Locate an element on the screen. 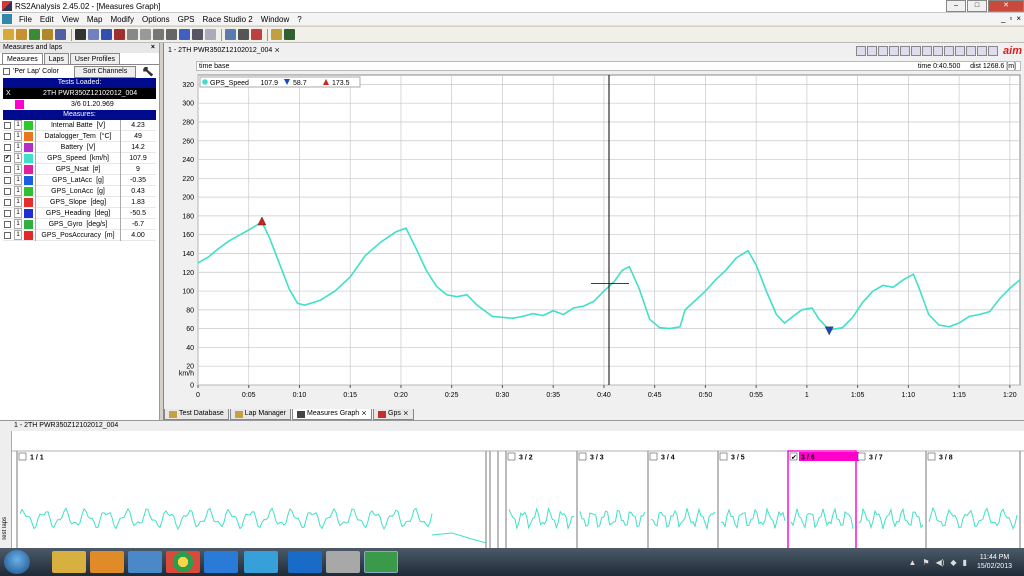 This screenshot has width=1024, height=576. lap-label: 3 / 7 is located at coordinates (876, 458).